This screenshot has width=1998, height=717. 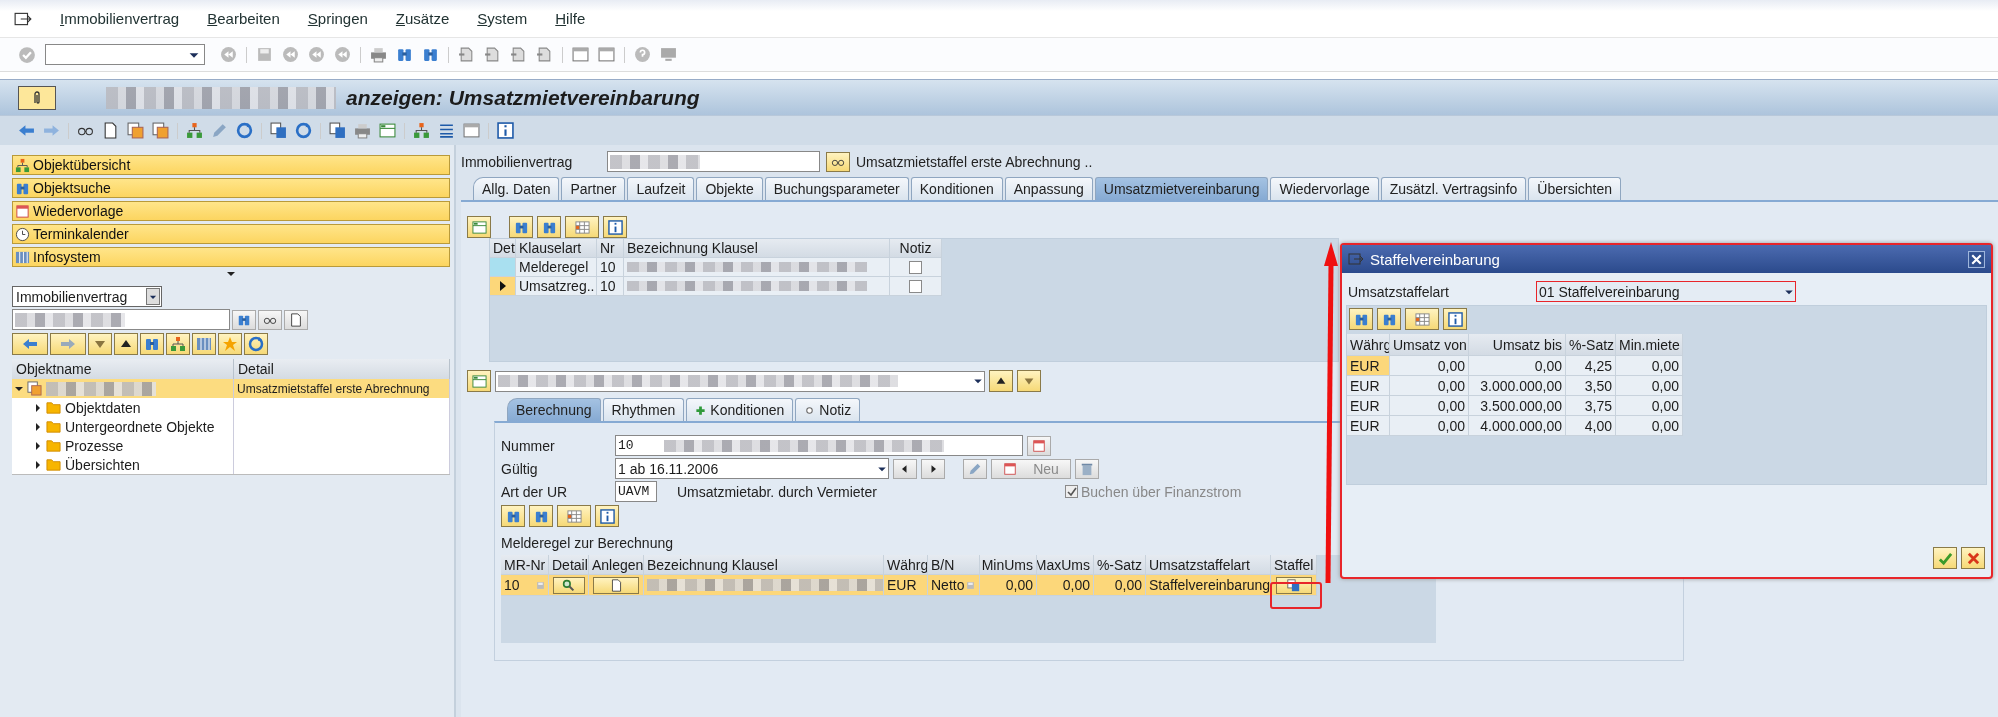 I want to click on document-icon, so click(x=110, y=130).